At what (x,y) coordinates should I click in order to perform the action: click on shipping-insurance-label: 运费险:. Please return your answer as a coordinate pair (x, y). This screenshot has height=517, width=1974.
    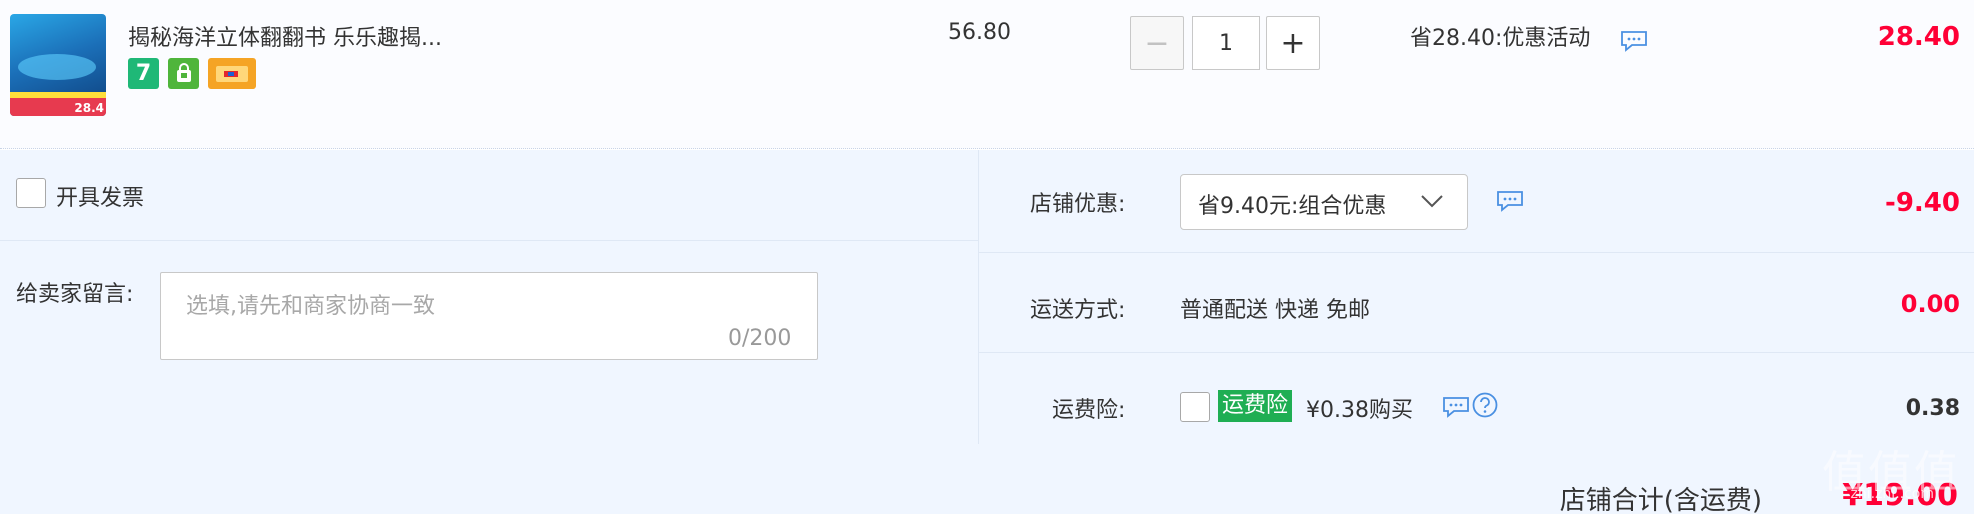
    Looking at the image, I should click on (1089, 410).